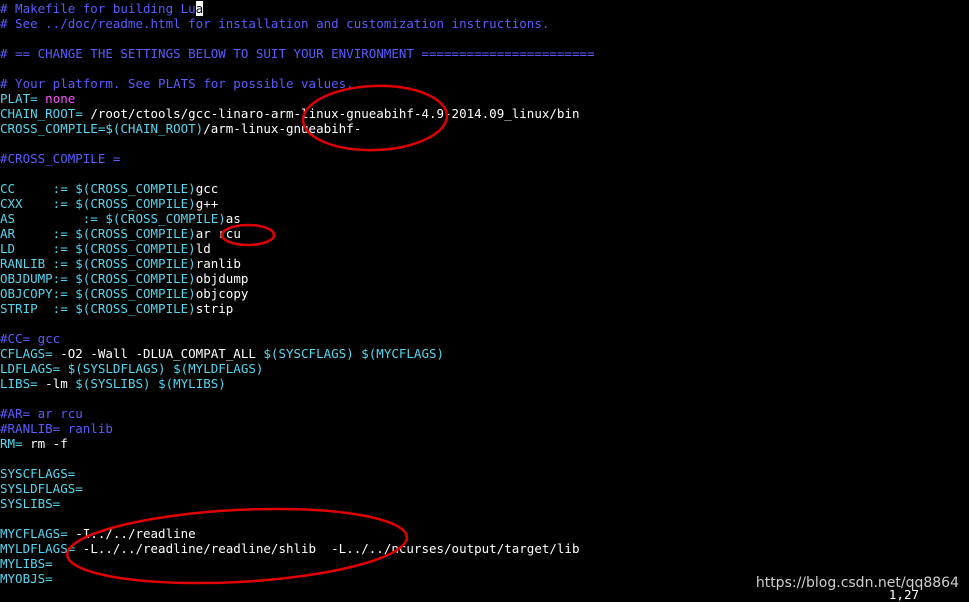 This screenshot has height=602, width=969. I want to click on variable-text: CFLAGS=, so click(26, 353).